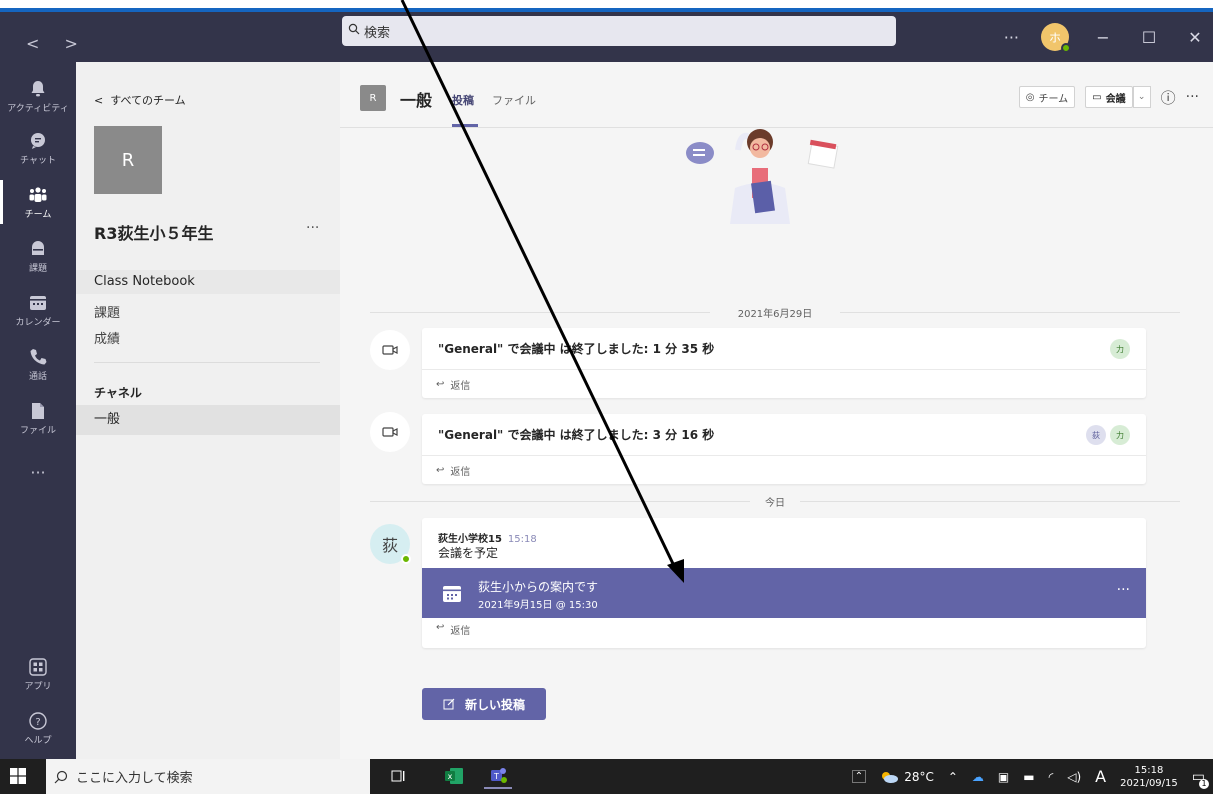  Describe the element at coordinates (37, 268) in the screenshot. I see `rail-assignments-label: 課題` at that location.